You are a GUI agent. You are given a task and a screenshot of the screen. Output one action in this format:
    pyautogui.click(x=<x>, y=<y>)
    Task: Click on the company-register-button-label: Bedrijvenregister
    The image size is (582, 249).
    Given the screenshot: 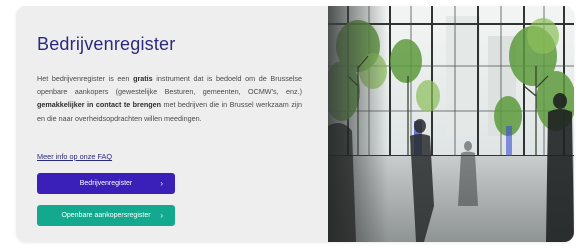 What is the action you would take?
    pyautogui.click(x=106, y=183)
    